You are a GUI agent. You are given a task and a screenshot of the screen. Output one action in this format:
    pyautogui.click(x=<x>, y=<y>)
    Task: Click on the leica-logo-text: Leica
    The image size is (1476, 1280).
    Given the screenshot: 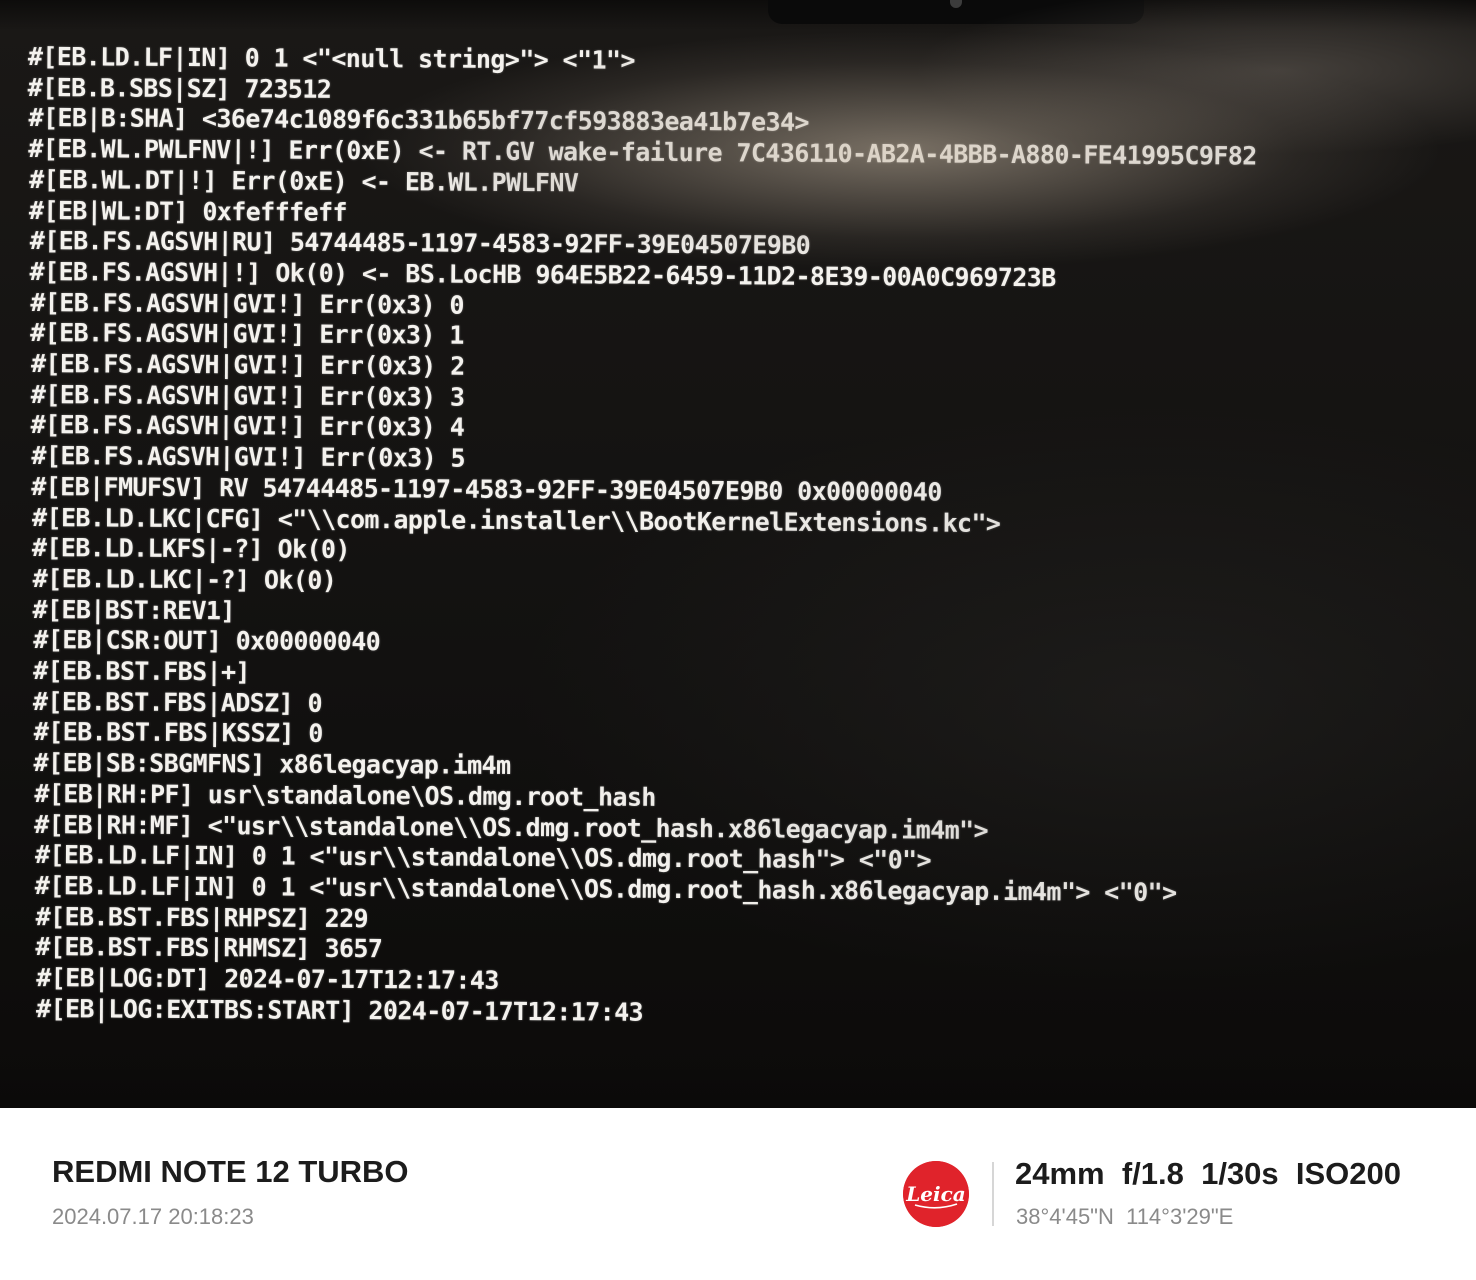 What is the action you would take?
    pyautogui.click(x=935, y=1194)
    